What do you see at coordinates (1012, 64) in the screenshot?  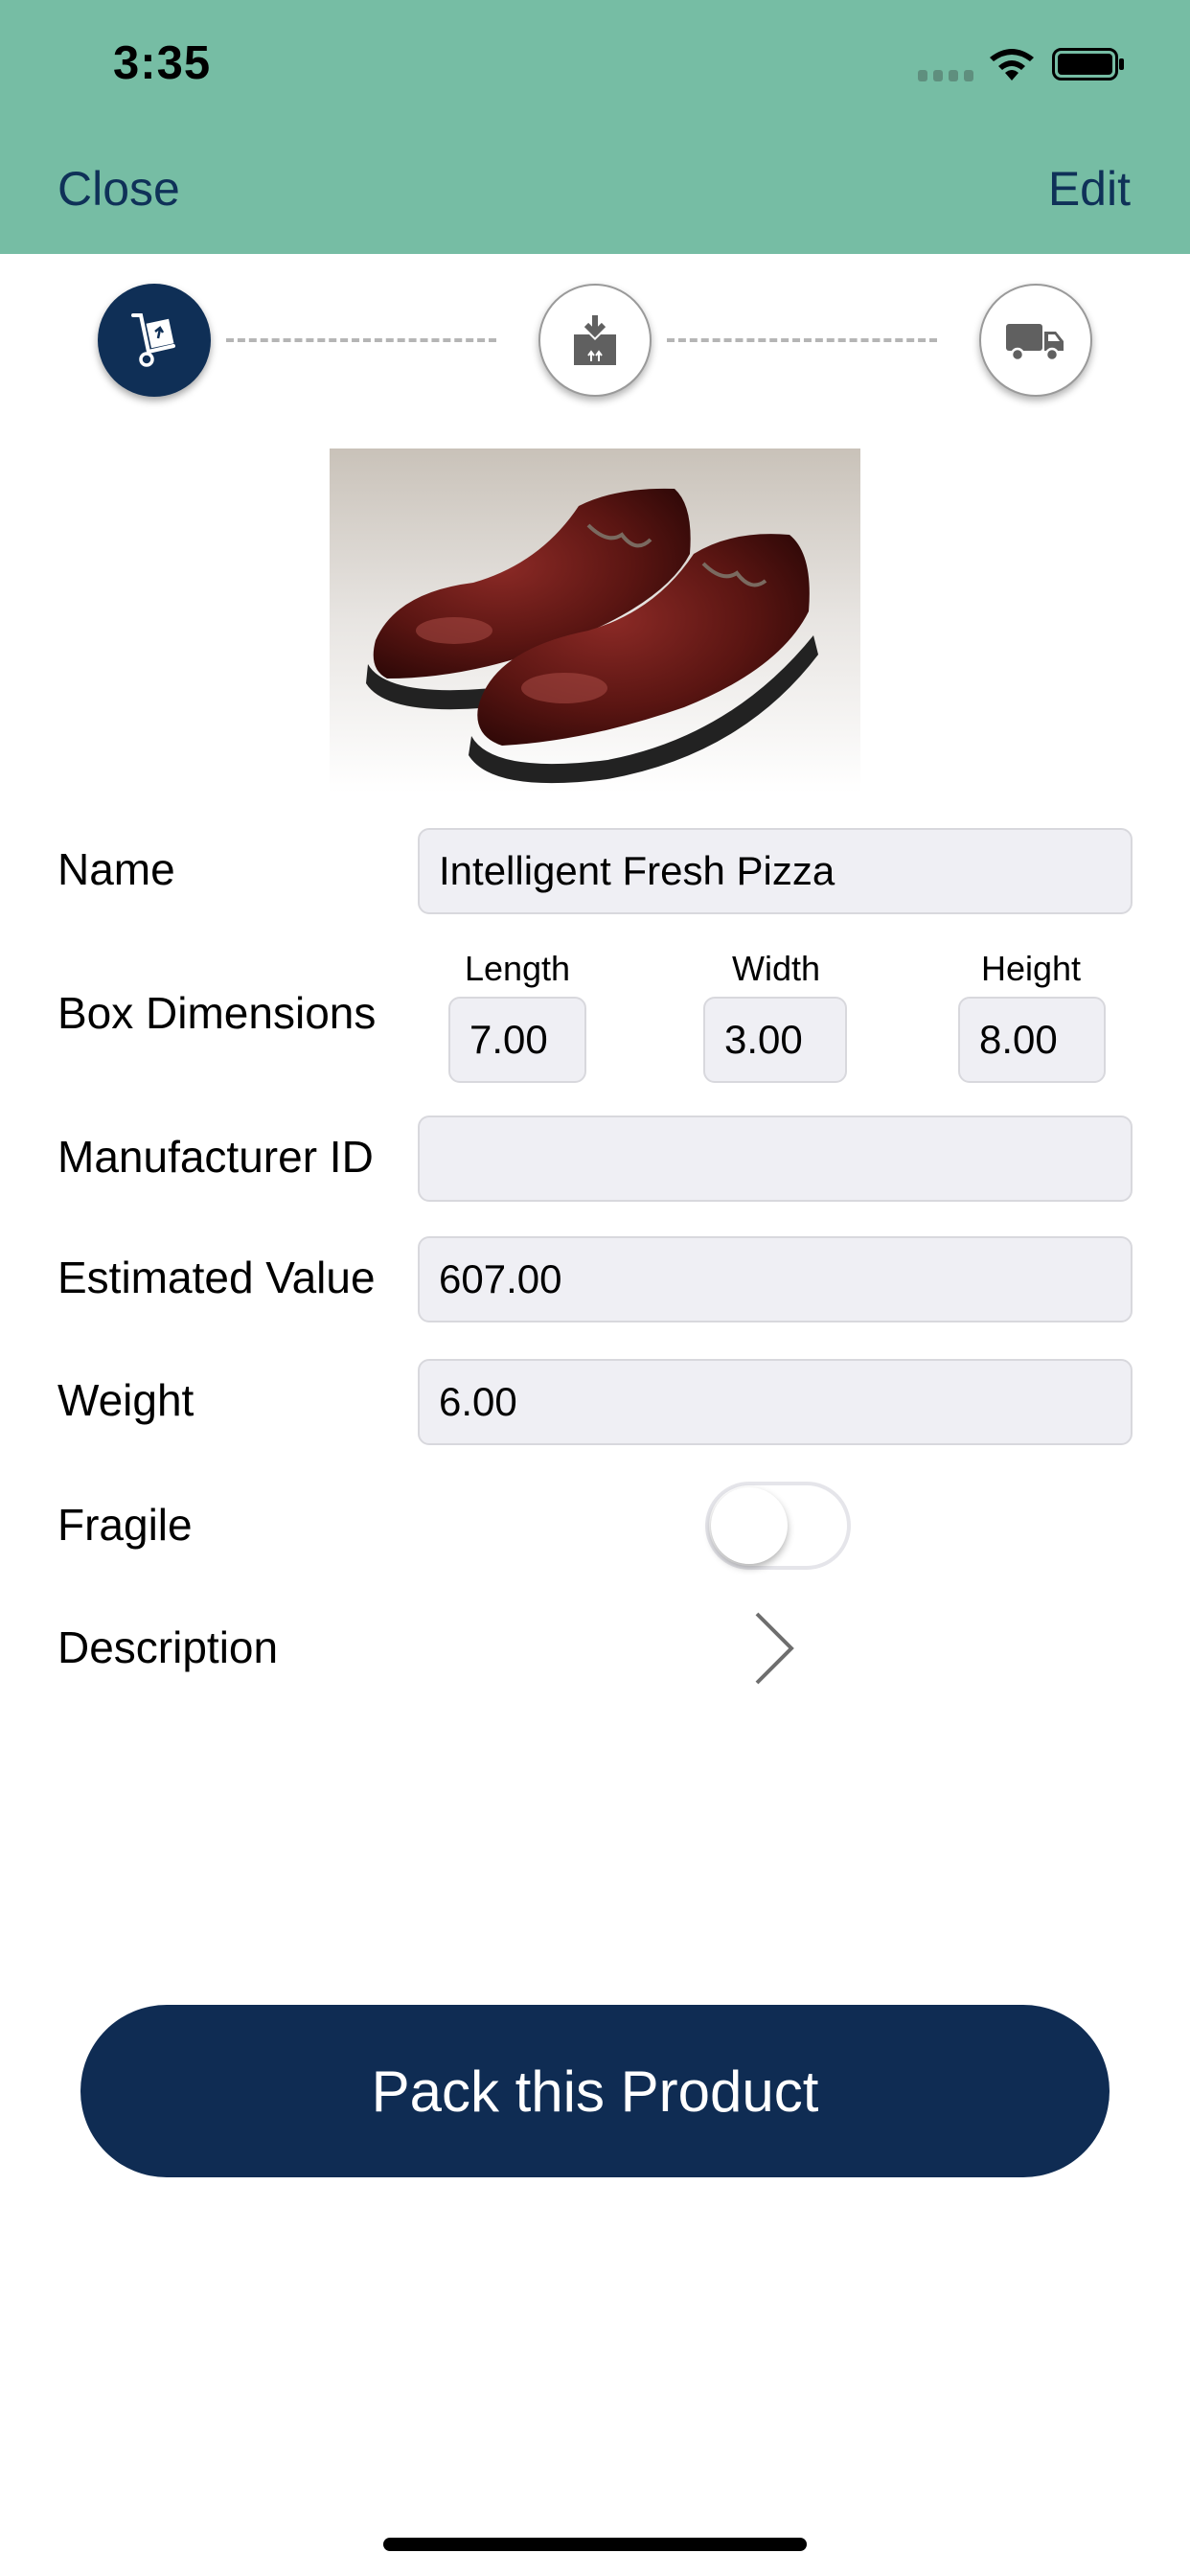 I see `wifi-icon` at bounding box center [1012, 64].